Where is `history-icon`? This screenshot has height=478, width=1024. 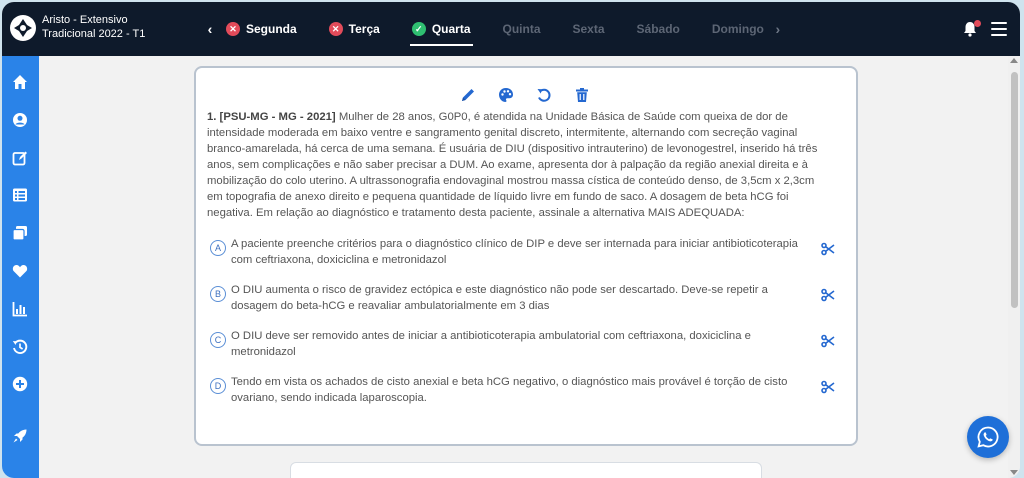
history-icon is located at coordinates (20, 347).